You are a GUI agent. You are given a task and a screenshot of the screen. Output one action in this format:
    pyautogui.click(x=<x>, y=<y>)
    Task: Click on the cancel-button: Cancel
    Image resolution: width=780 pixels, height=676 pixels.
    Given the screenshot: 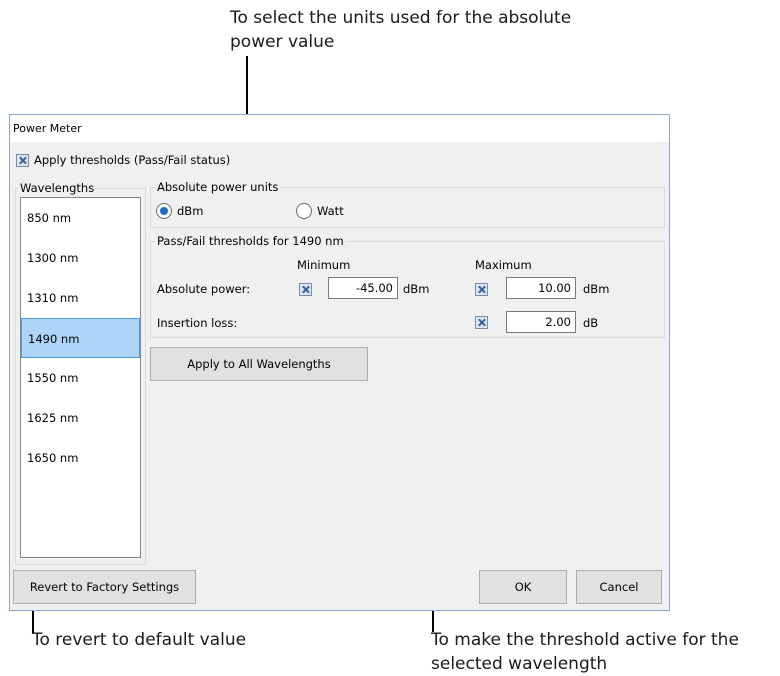 What is the action you would take?
    pyautogui.click(x=619, y=587)
    